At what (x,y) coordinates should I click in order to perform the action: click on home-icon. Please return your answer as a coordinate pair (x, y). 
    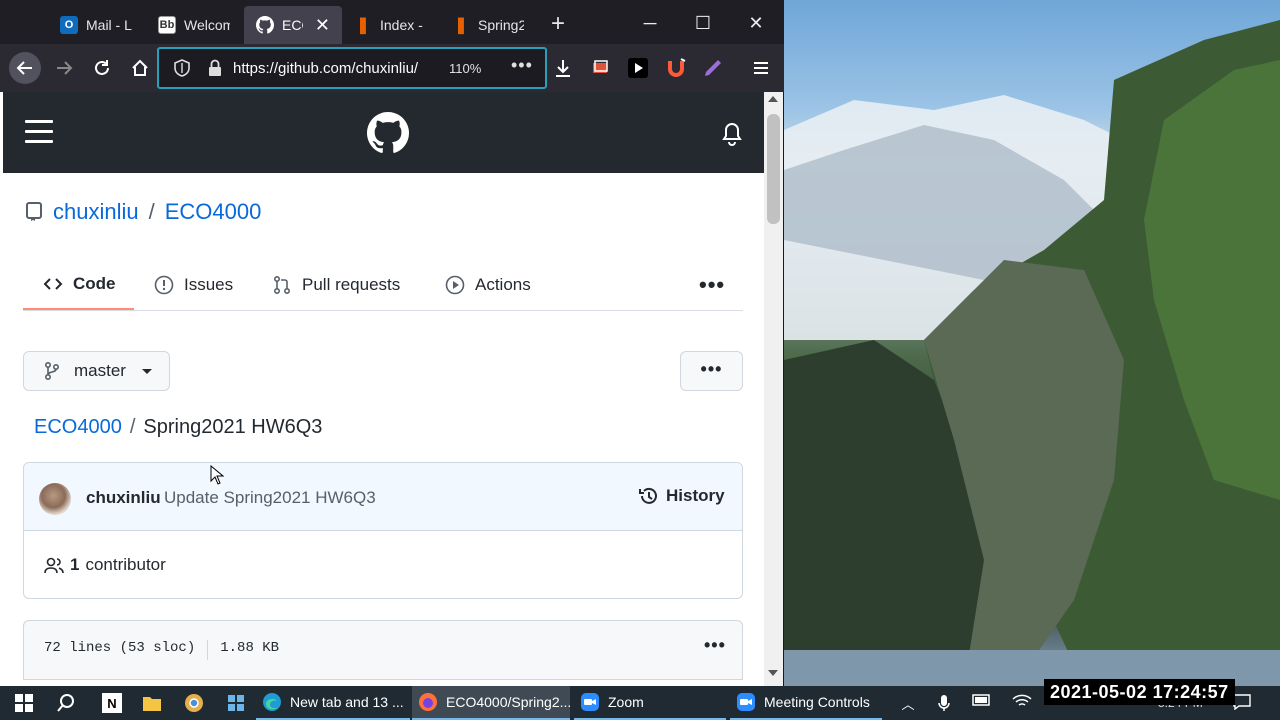
    Looking at the image, I should click on (140, 67).